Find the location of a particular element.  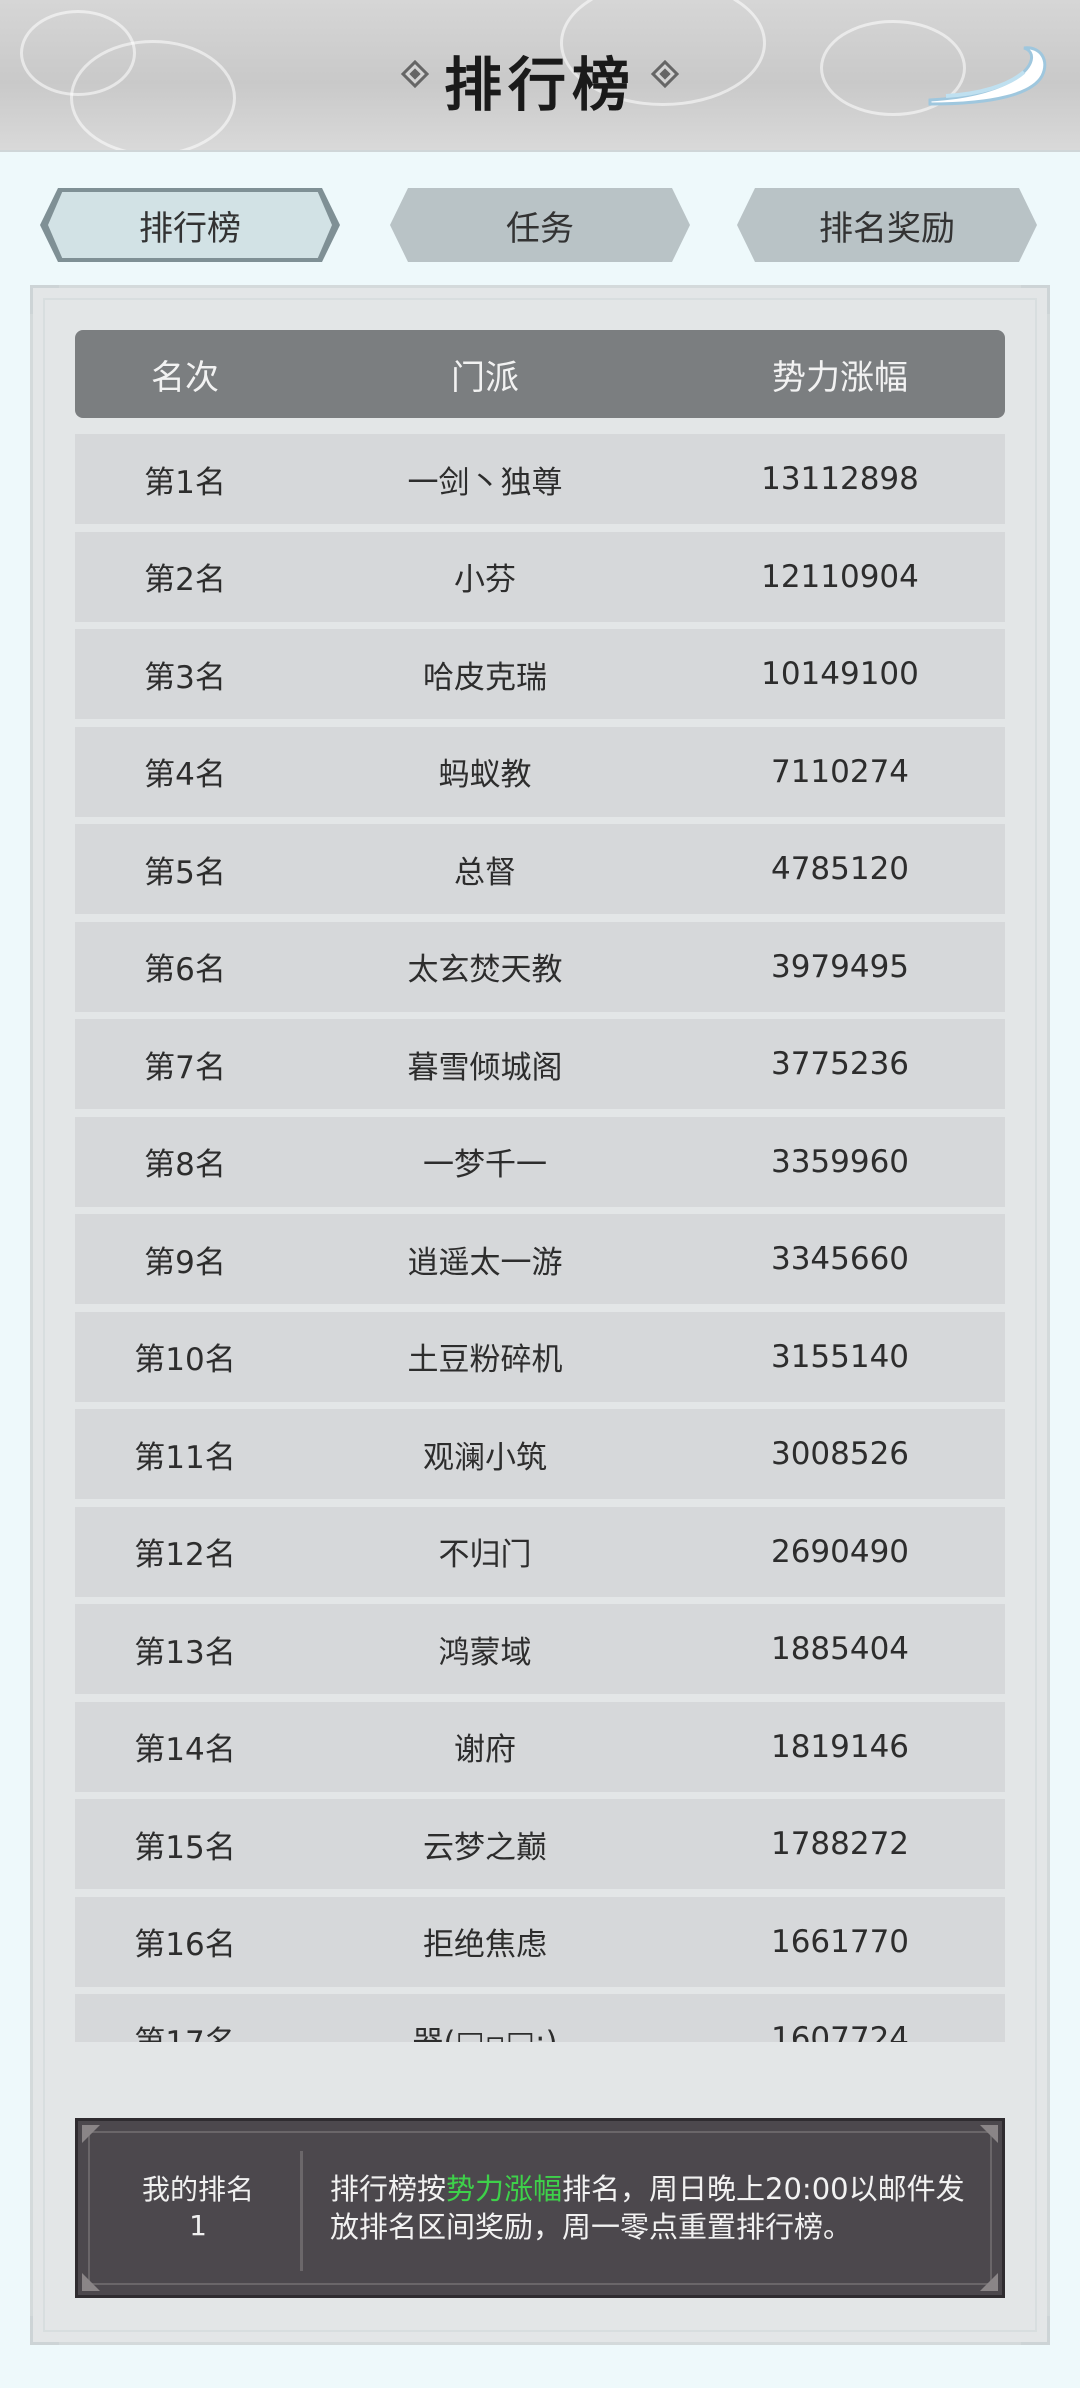

table-row: 第5名 总督 4785120 is located at coordinates (540, 869).